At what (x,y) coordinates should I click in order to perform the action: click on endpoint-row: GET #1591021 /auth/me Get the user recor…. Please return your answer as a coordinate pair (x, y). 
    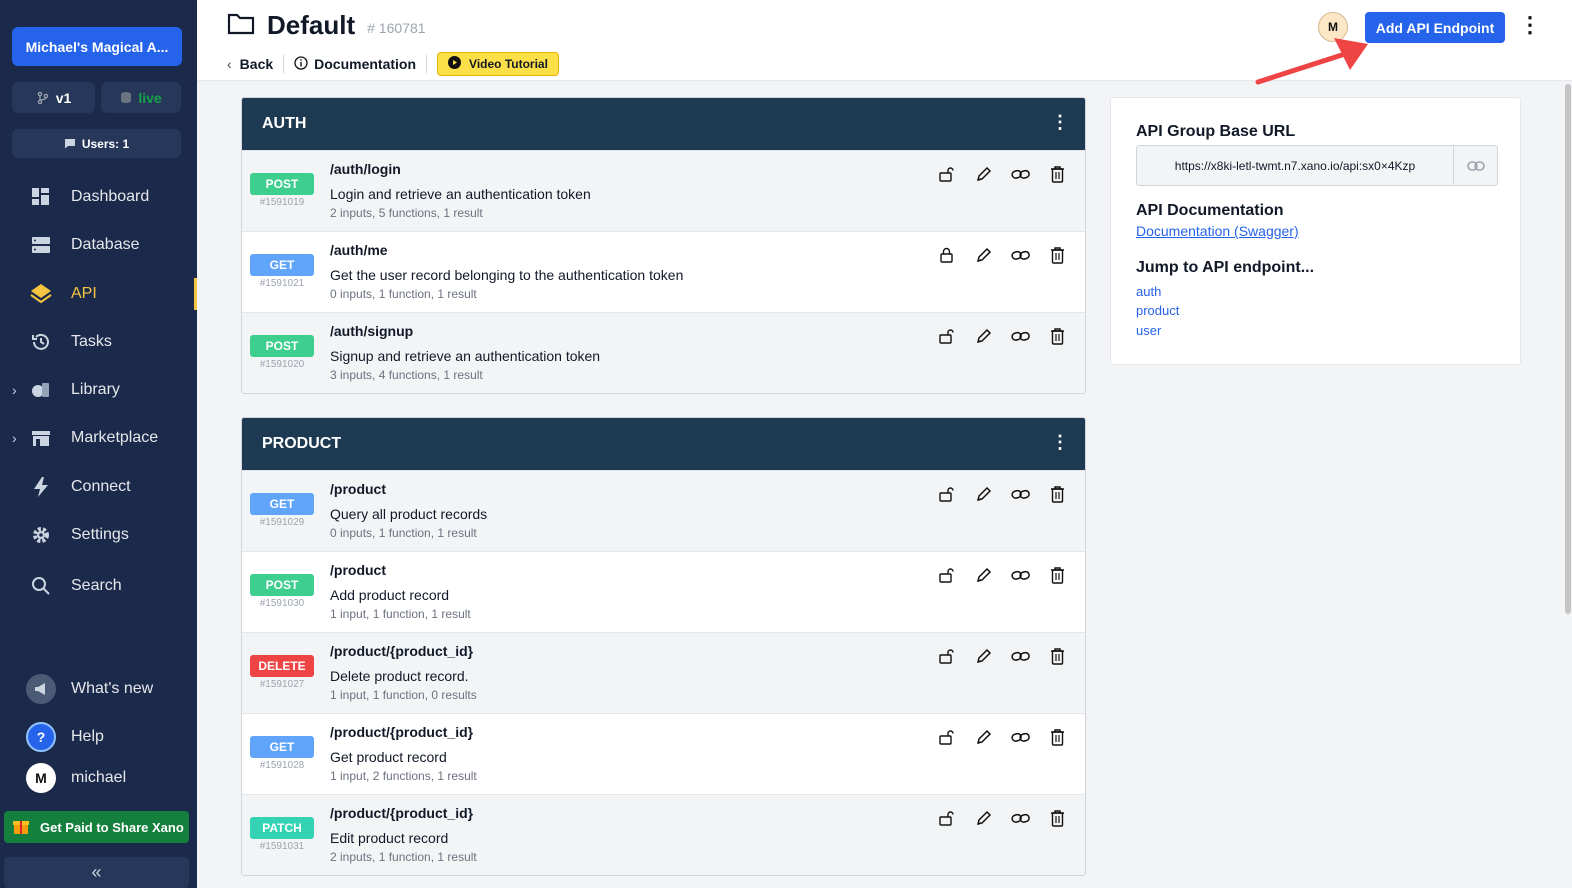
    Looking at the image, I should click on (663, 271).